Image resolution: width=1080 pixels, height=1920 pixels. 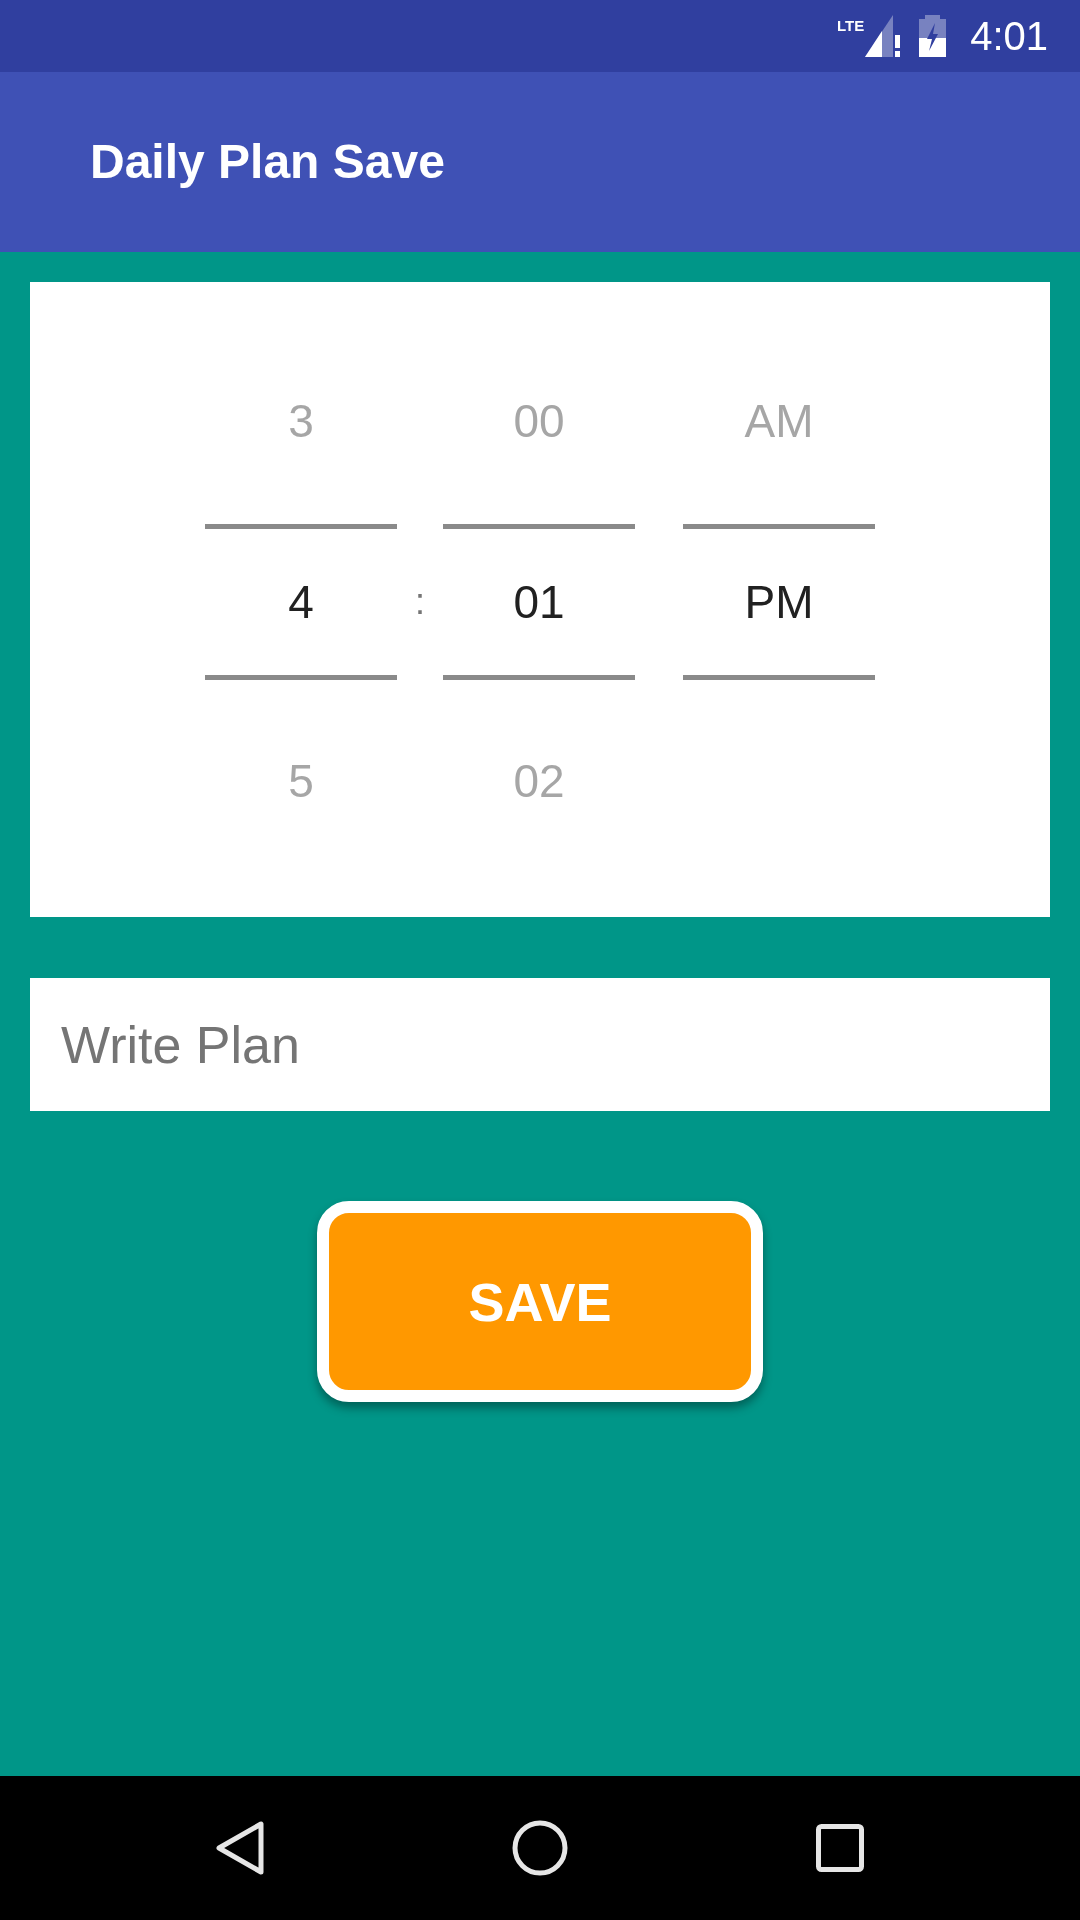 I want to click on save-button: SAVE, so click(x=540, y=1301).